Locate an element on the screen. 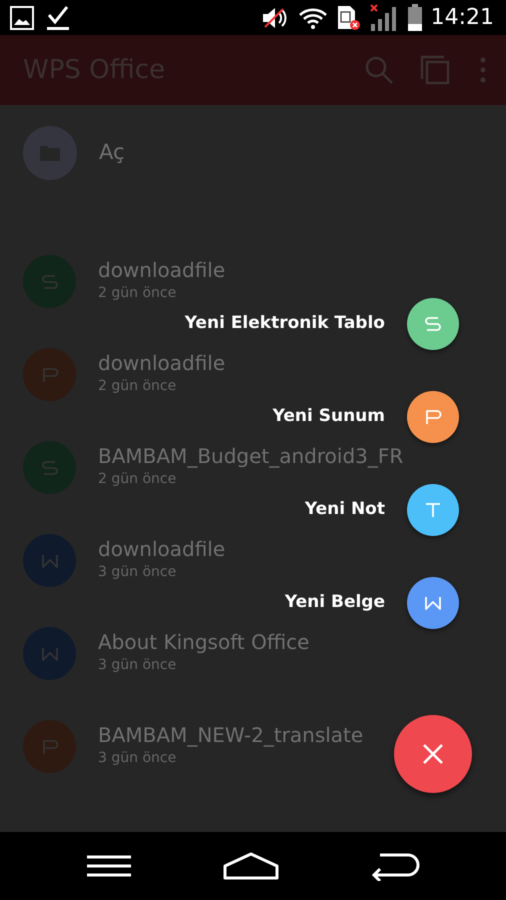  fab-menu-label: Yeni Sunum is located at coordinates (328, 416).